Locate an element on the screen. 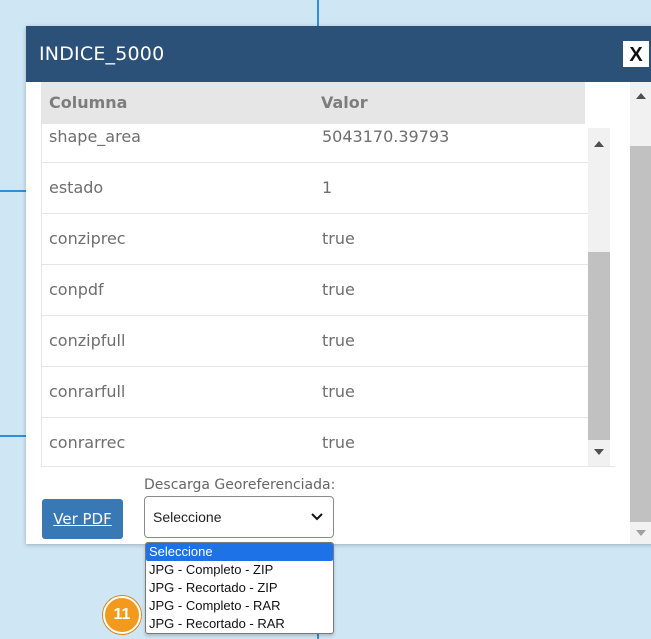 This screenshot has width=651, height=639. chevron-down-icon is located at coordinates (317, 517).